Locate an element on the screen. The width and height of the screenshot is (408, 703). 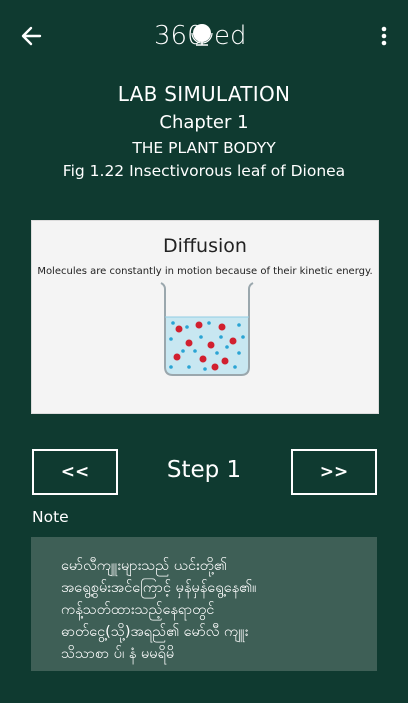
app-bar: 360 ed is located at coordinates (204, 36).